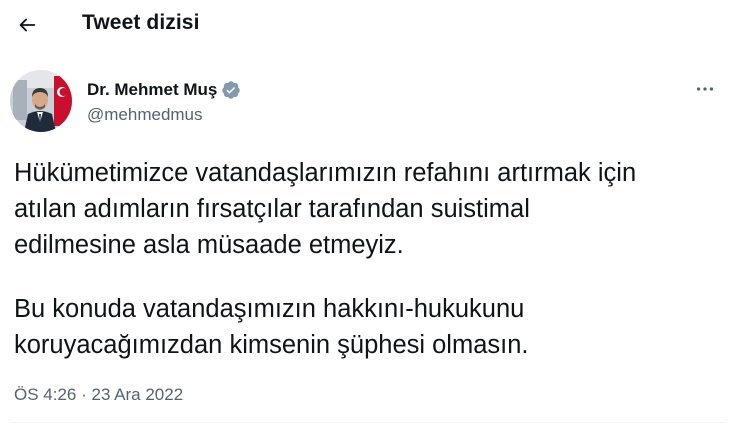  I want to click on arrow-left-icon, so click(27, 25).